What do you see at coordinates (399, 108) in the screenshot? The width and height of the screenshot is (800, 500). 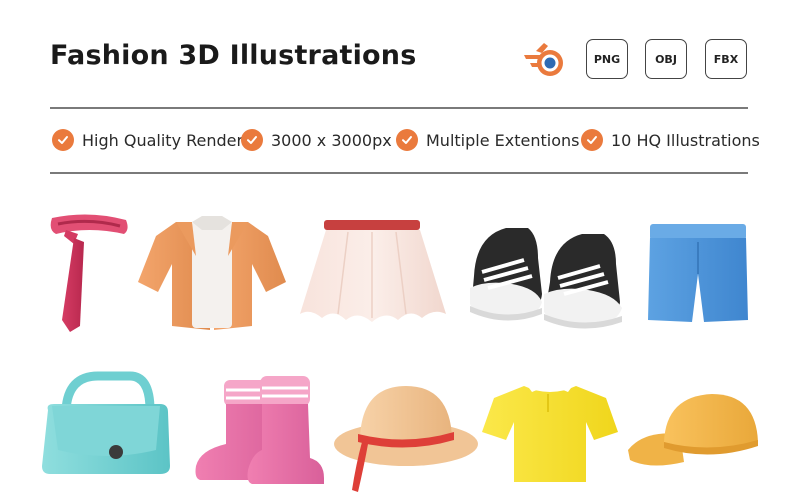 I see `top-divider` at bounding box center [399, 108].